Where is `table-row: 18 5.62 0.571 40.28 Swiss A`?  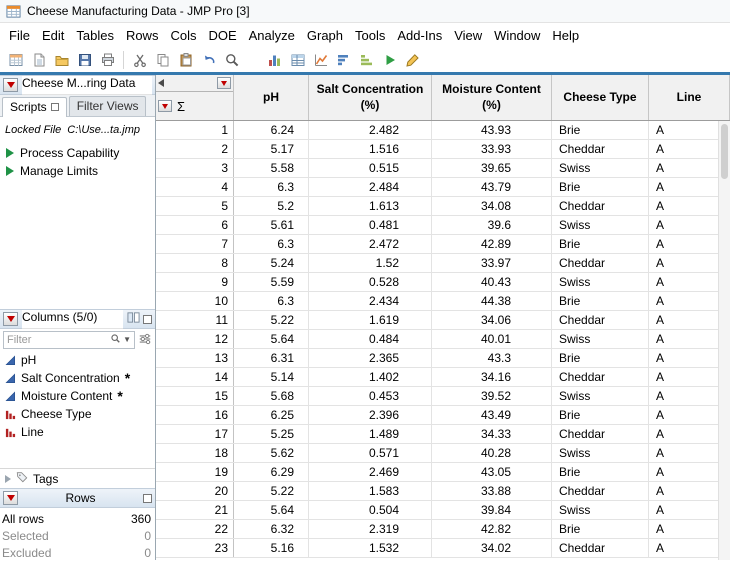
table-row: 18 5.62 0.571 40.28 Swiss A is located at coordinates (443, 453).